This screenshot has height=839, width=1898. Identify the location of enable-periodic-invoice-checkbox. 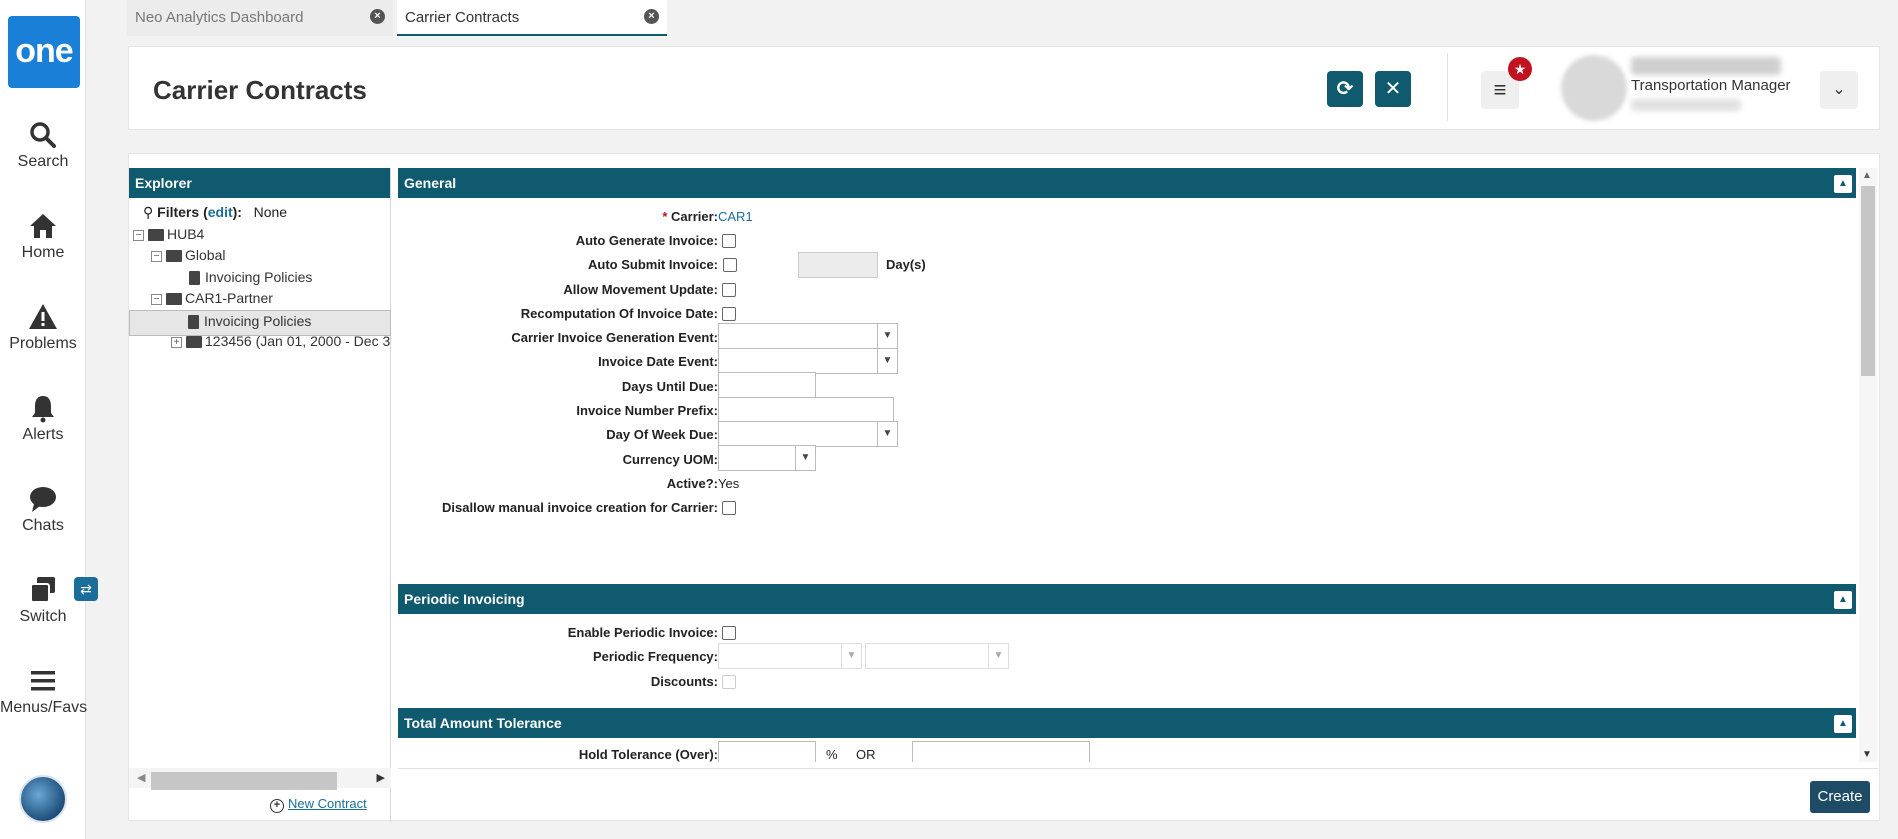
(729, 633).